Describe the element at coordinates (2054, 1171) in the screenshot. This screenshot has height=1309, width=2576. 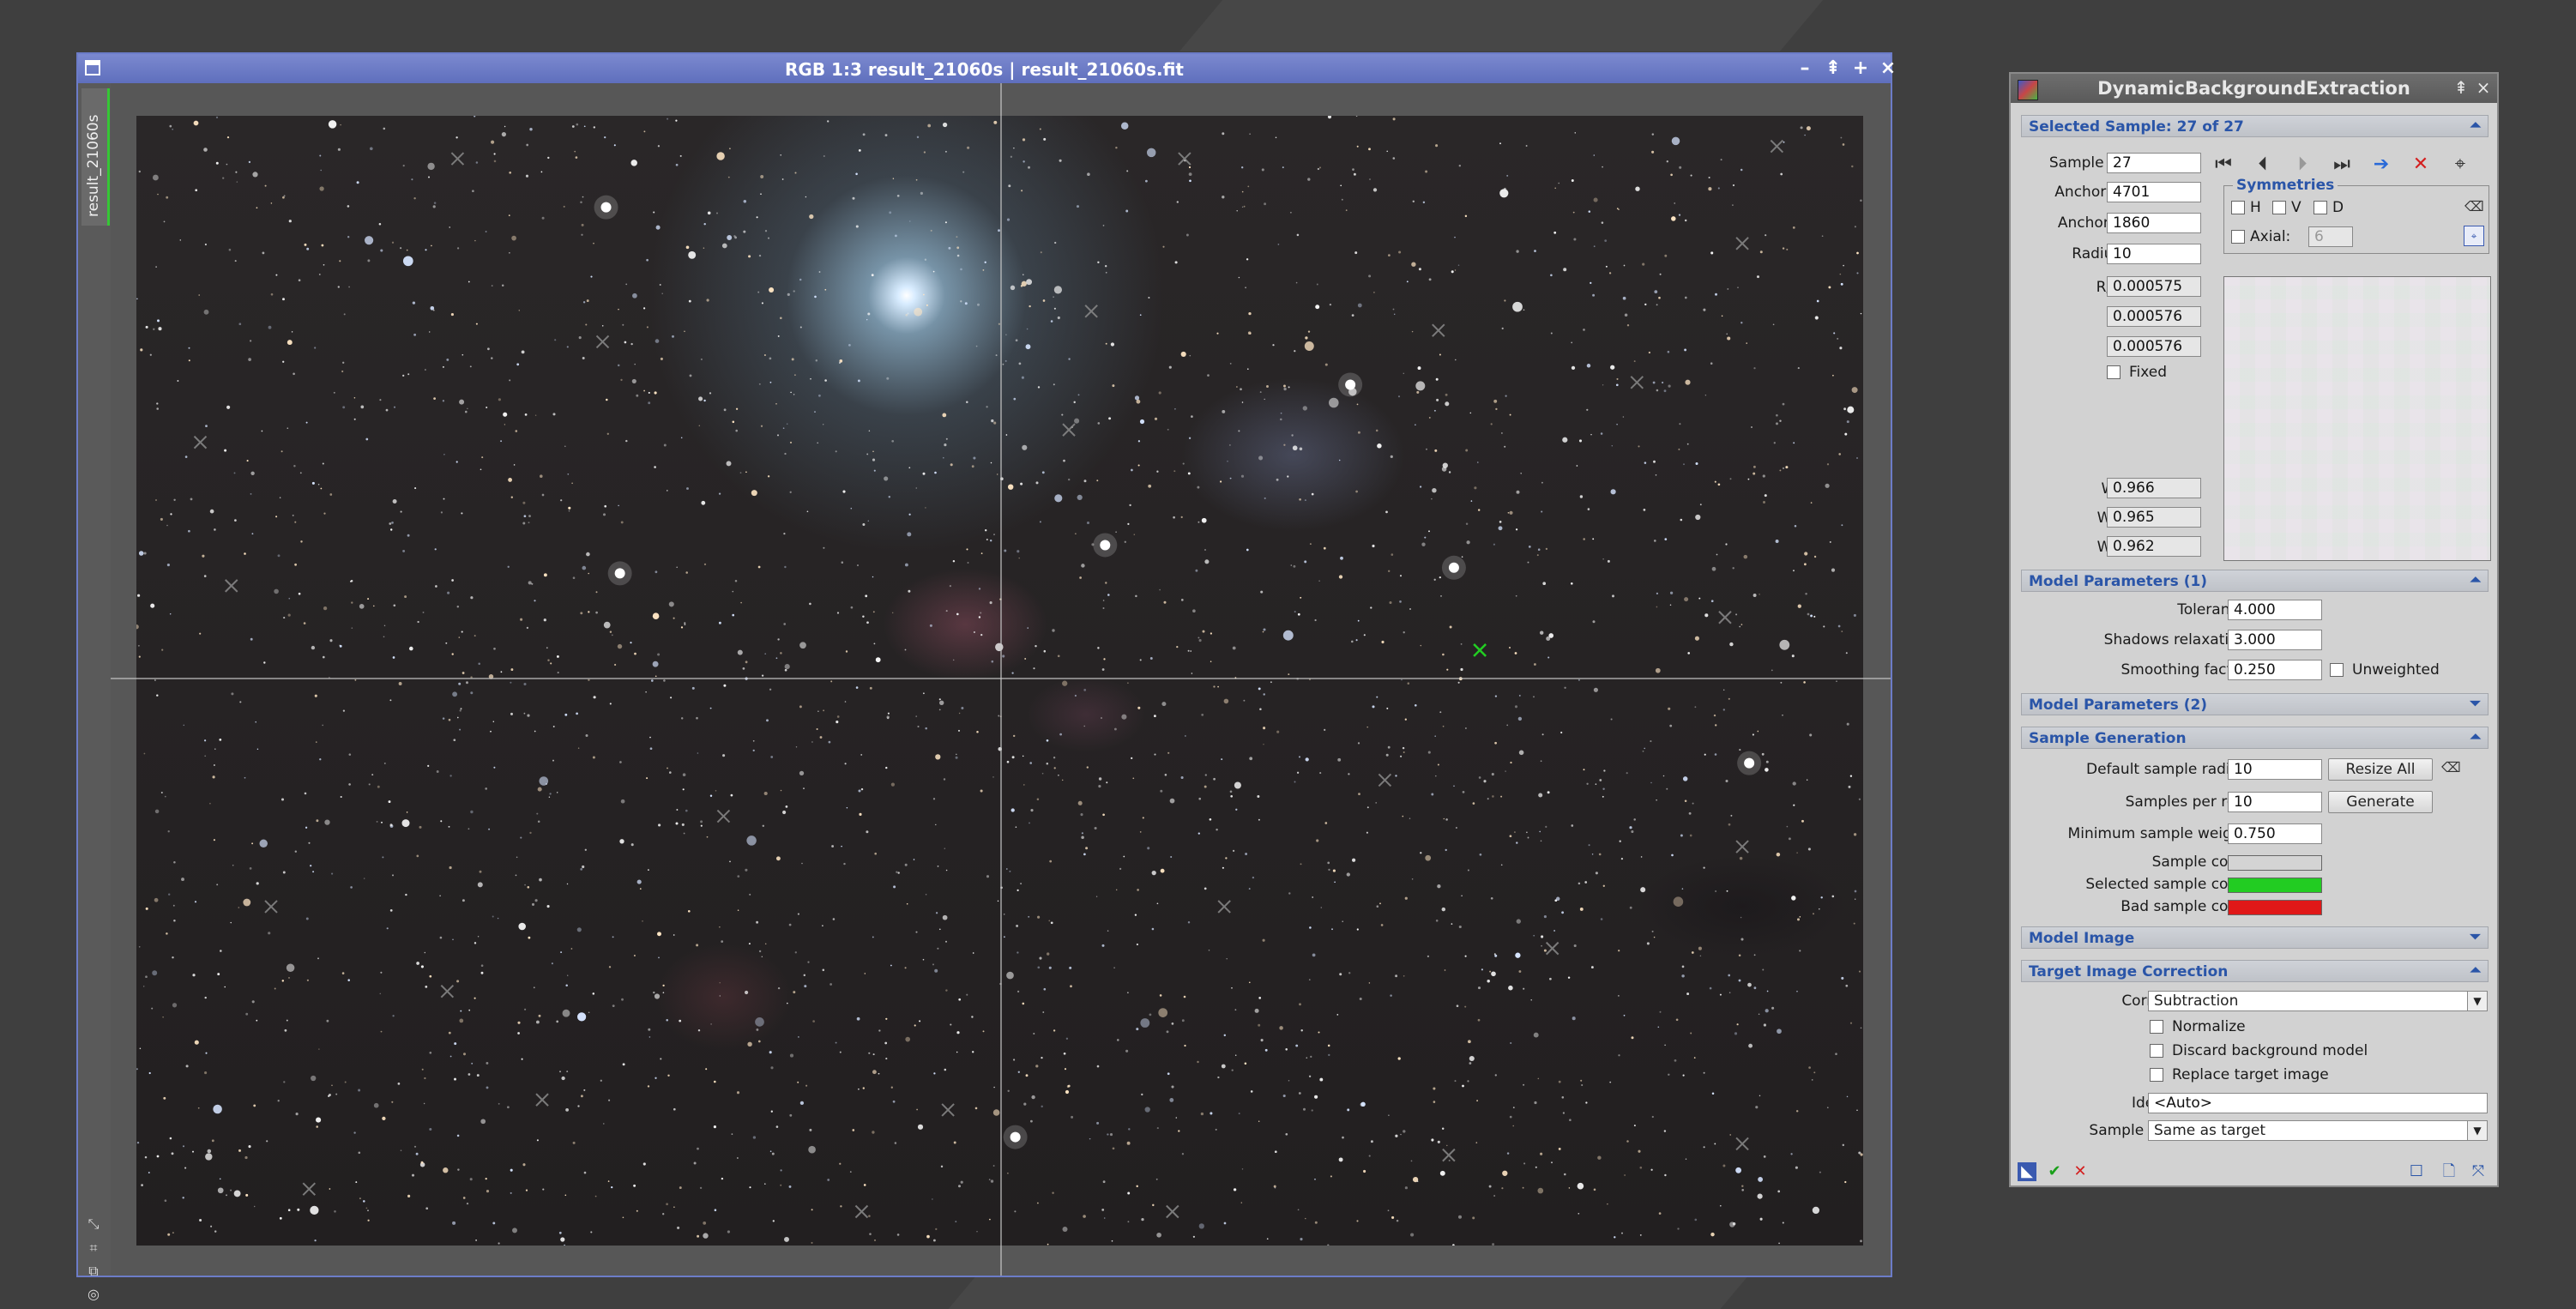
I see `apply-global-icon: ✔` at that location.